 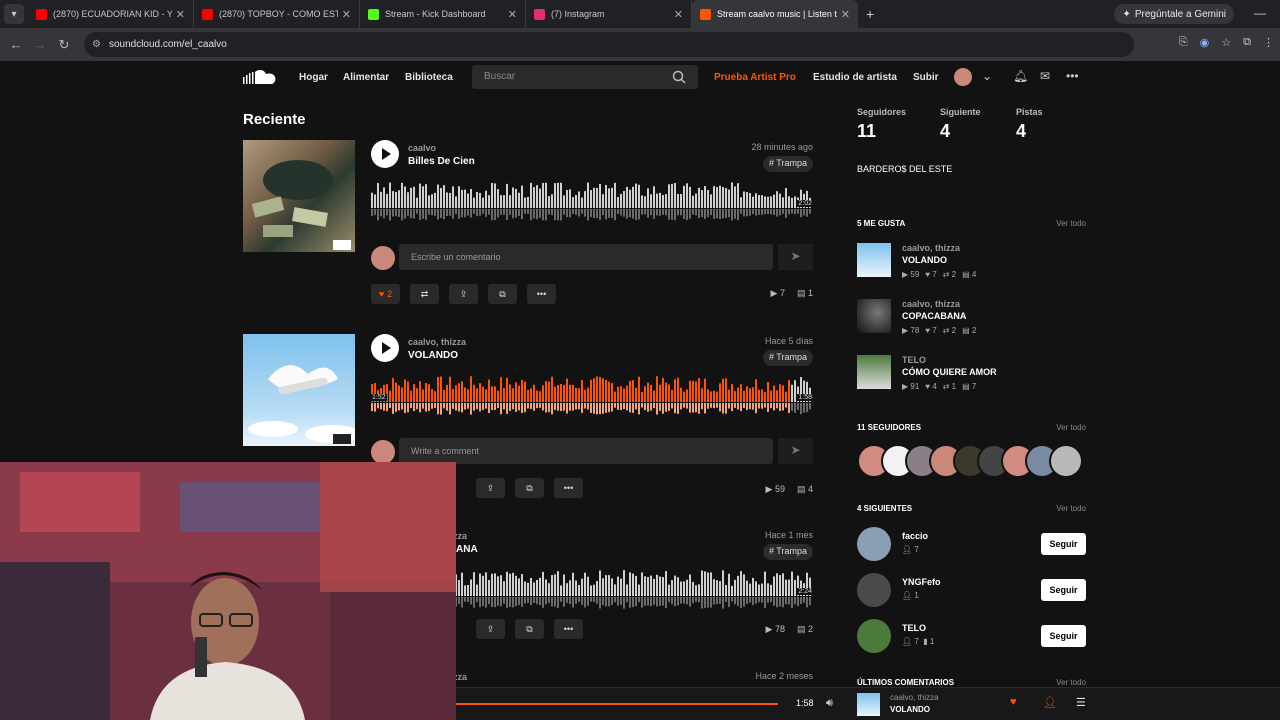 I want to click on comment-input: Escribe un comentario, so click(x=586, y=257).